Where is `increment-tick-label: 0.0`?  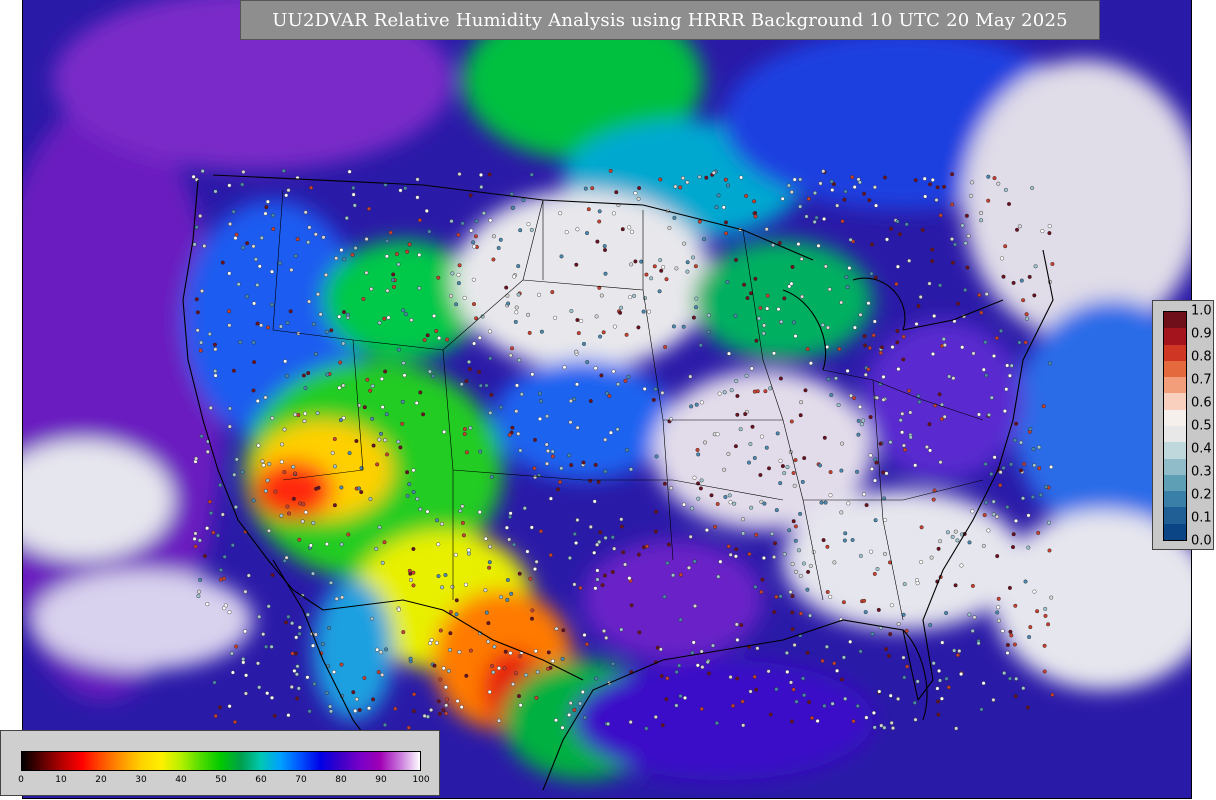 increment-tick-label: 0.0 is located at coordinates (1201, 541).